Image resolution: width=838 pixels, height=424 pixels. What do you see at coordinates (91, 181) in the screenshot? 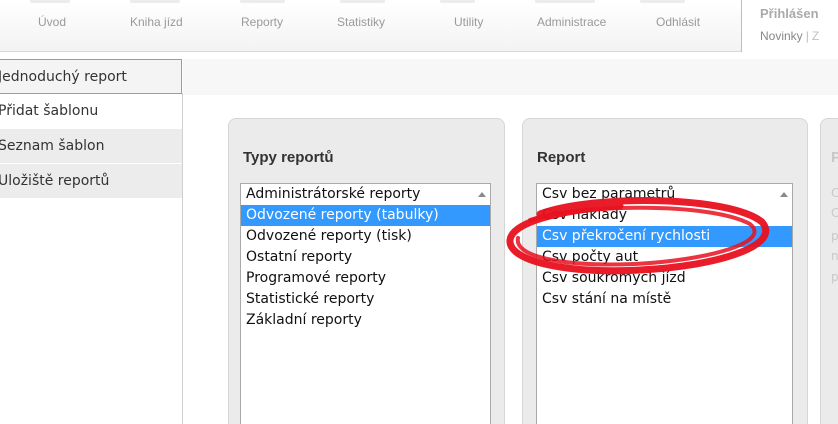
I see `sidebar-item-report-storage: Uložiště reportů` at bounding box center [91, 181].